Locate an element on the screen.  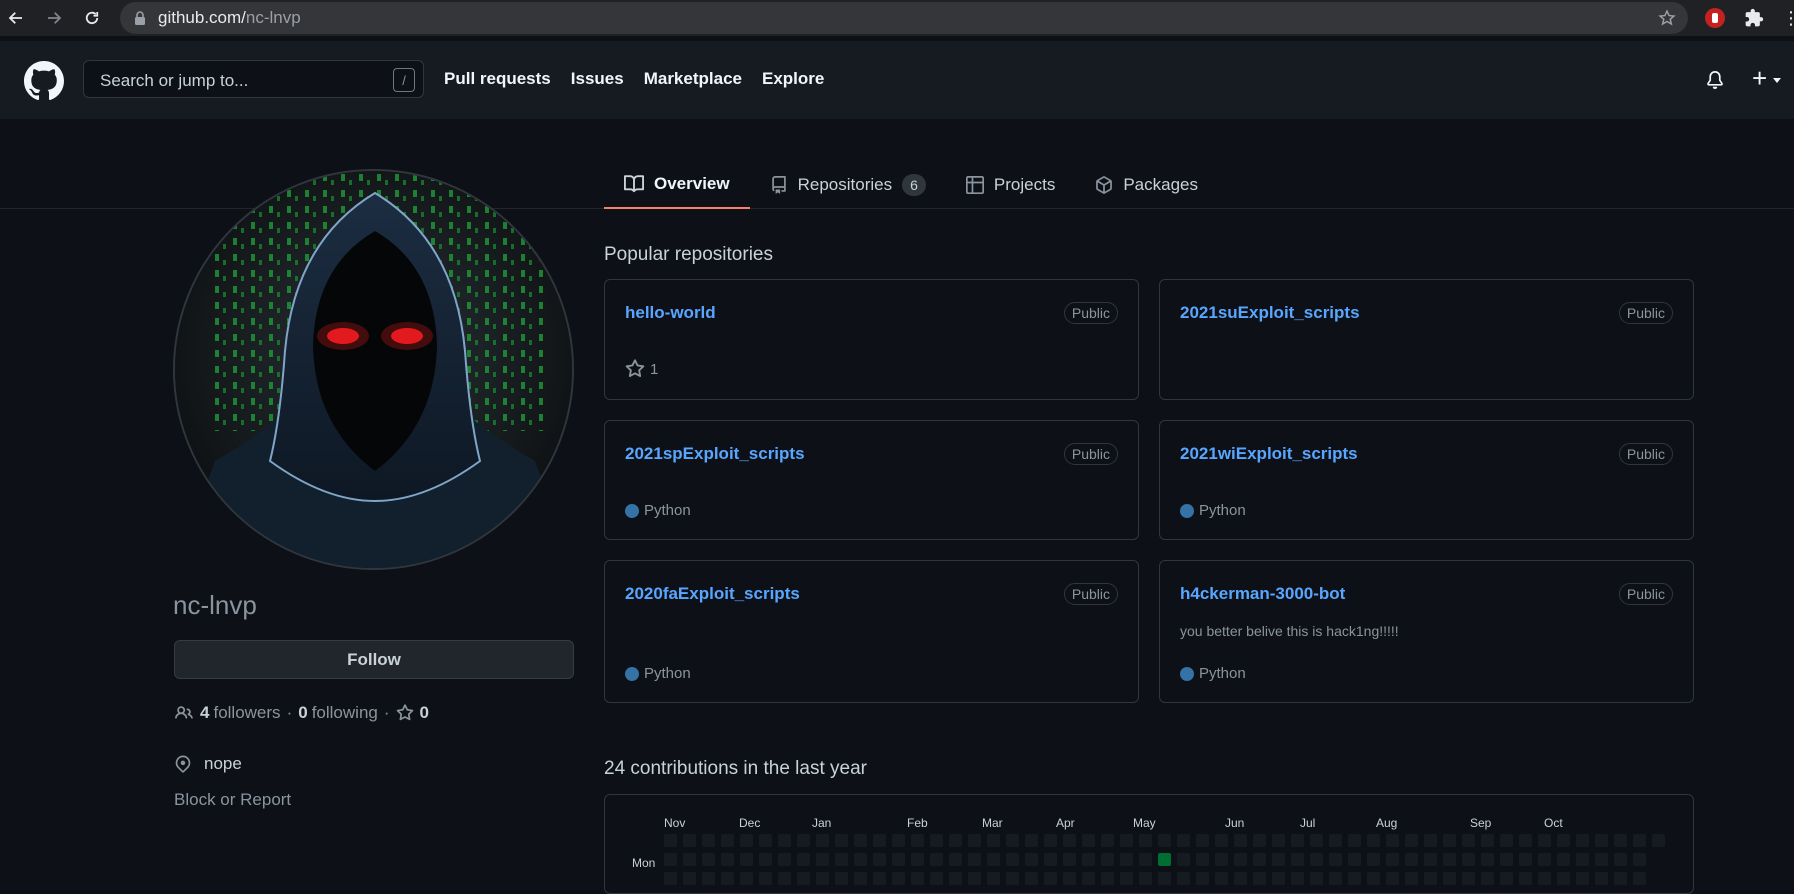
avatar is located at coordinates (373, 369).